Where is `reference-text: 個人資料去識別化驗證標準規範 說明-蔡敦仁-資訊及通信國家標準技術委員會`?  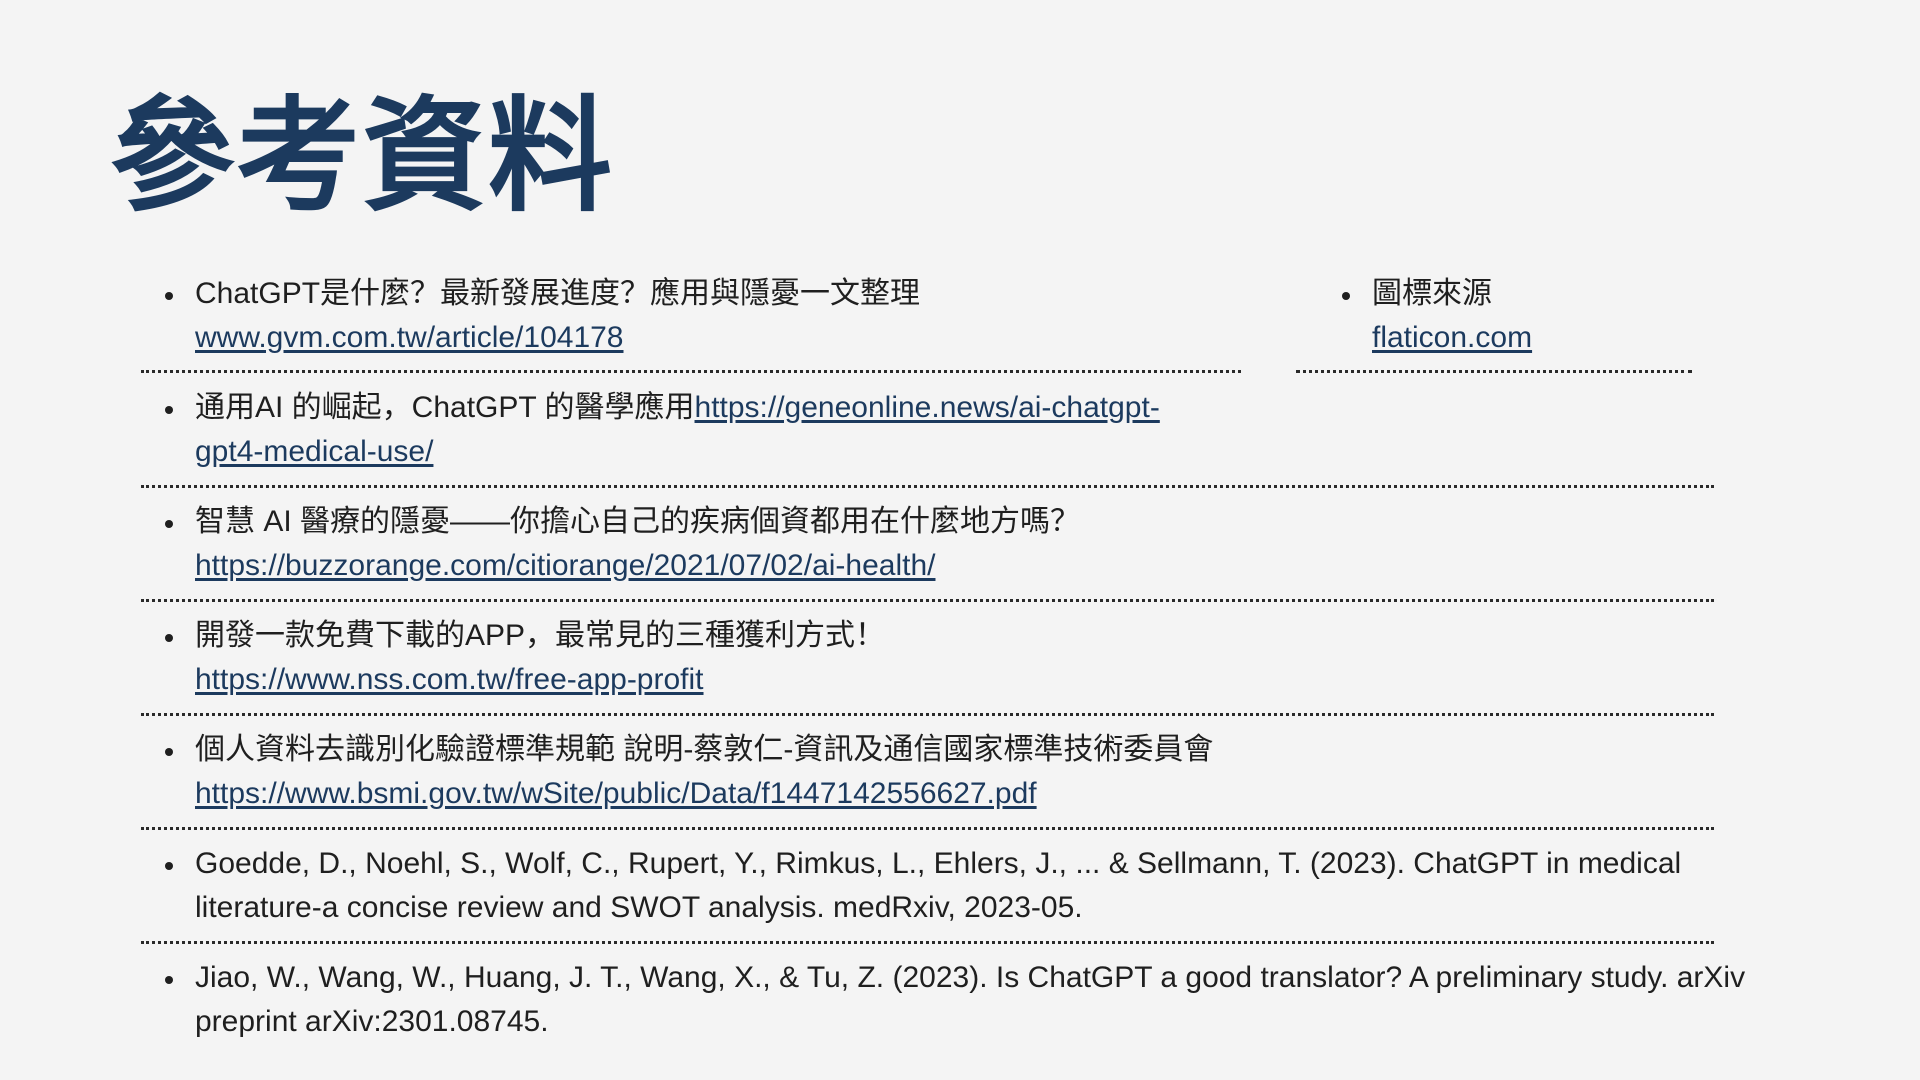 reference-text: 個人資料去識別化驗證標準規範 說明-蔡敦仁-資訊及通信國家標準技術委員會 is located at coordinates (704, 749).